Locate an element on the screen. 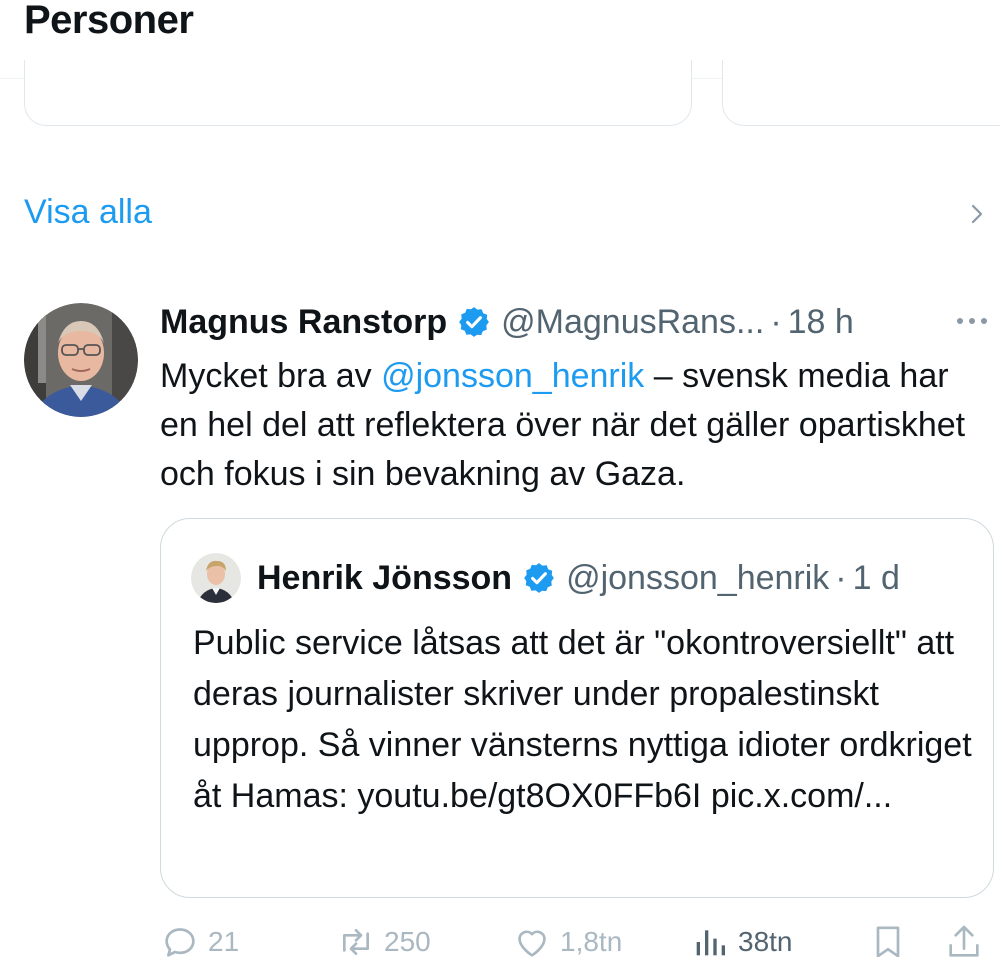 The width and height of the screenshot is (1000, 957). like-icon is located at coordinates (532, 943).